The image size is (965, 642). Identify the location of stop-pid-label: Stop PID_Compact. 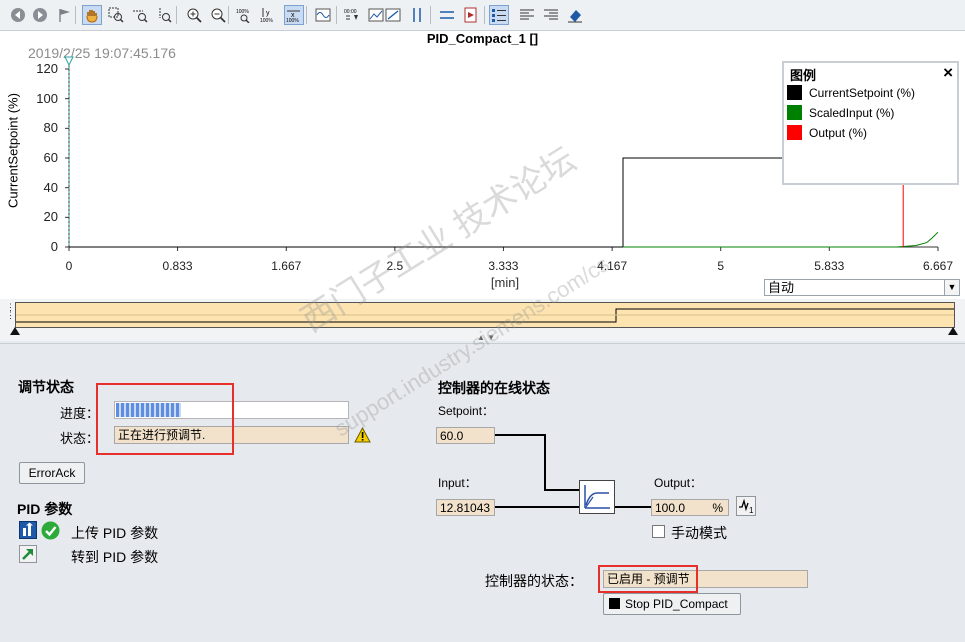
(676, 604).